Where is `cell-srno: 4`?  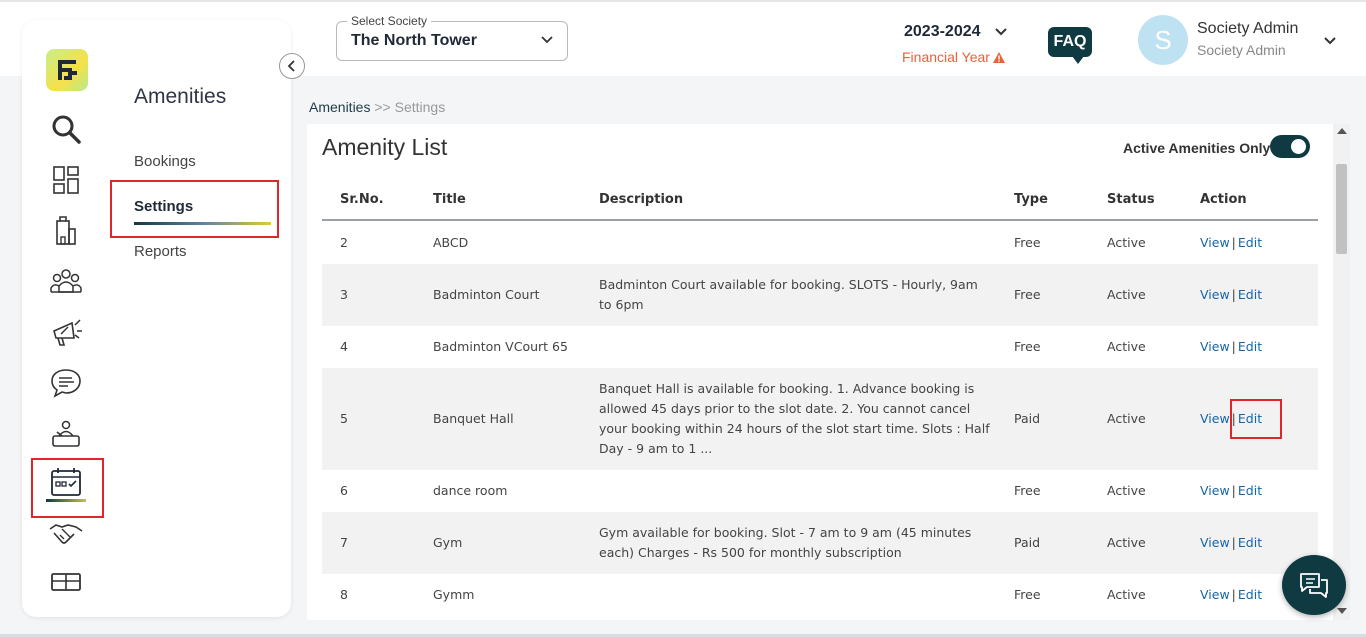
cell-srno: 4 is located at coordinates (344, 346).